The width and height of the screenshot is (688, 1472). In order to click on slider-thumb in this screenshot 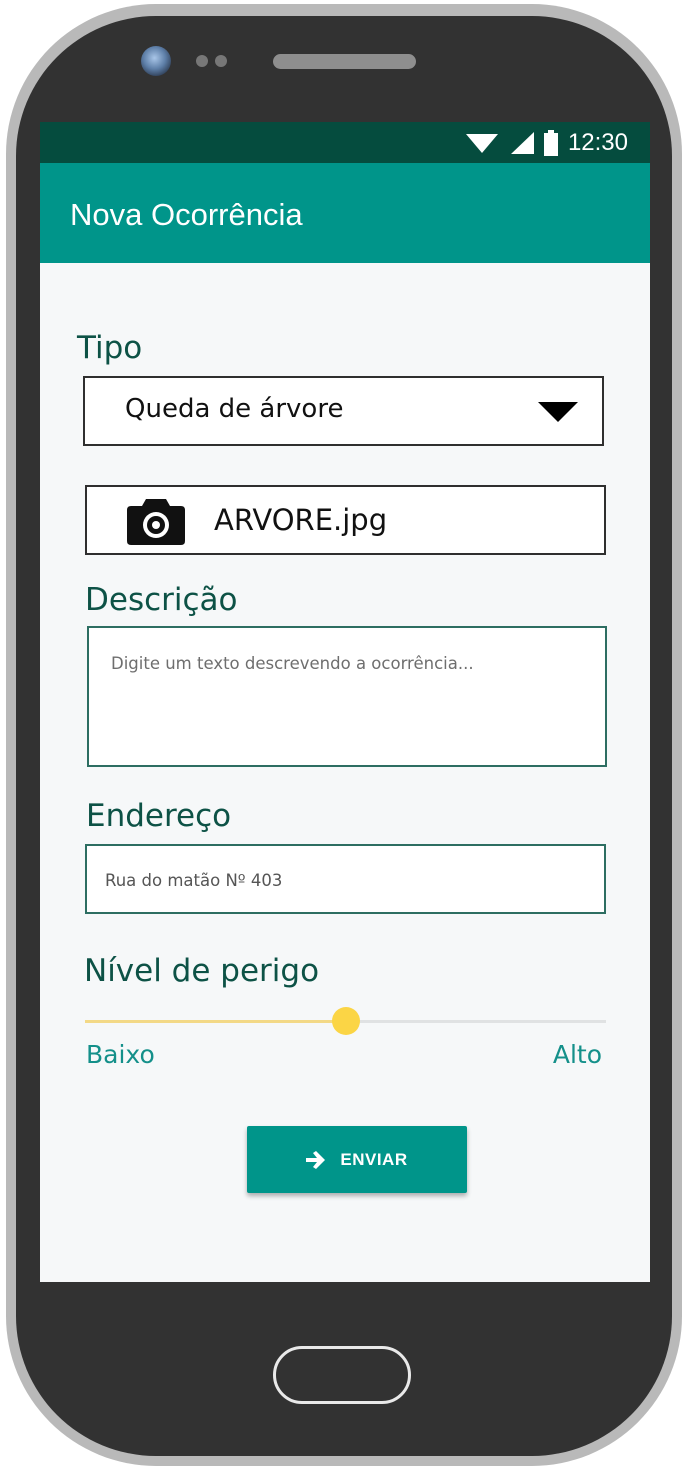, I will do `click(345, 1021)`.